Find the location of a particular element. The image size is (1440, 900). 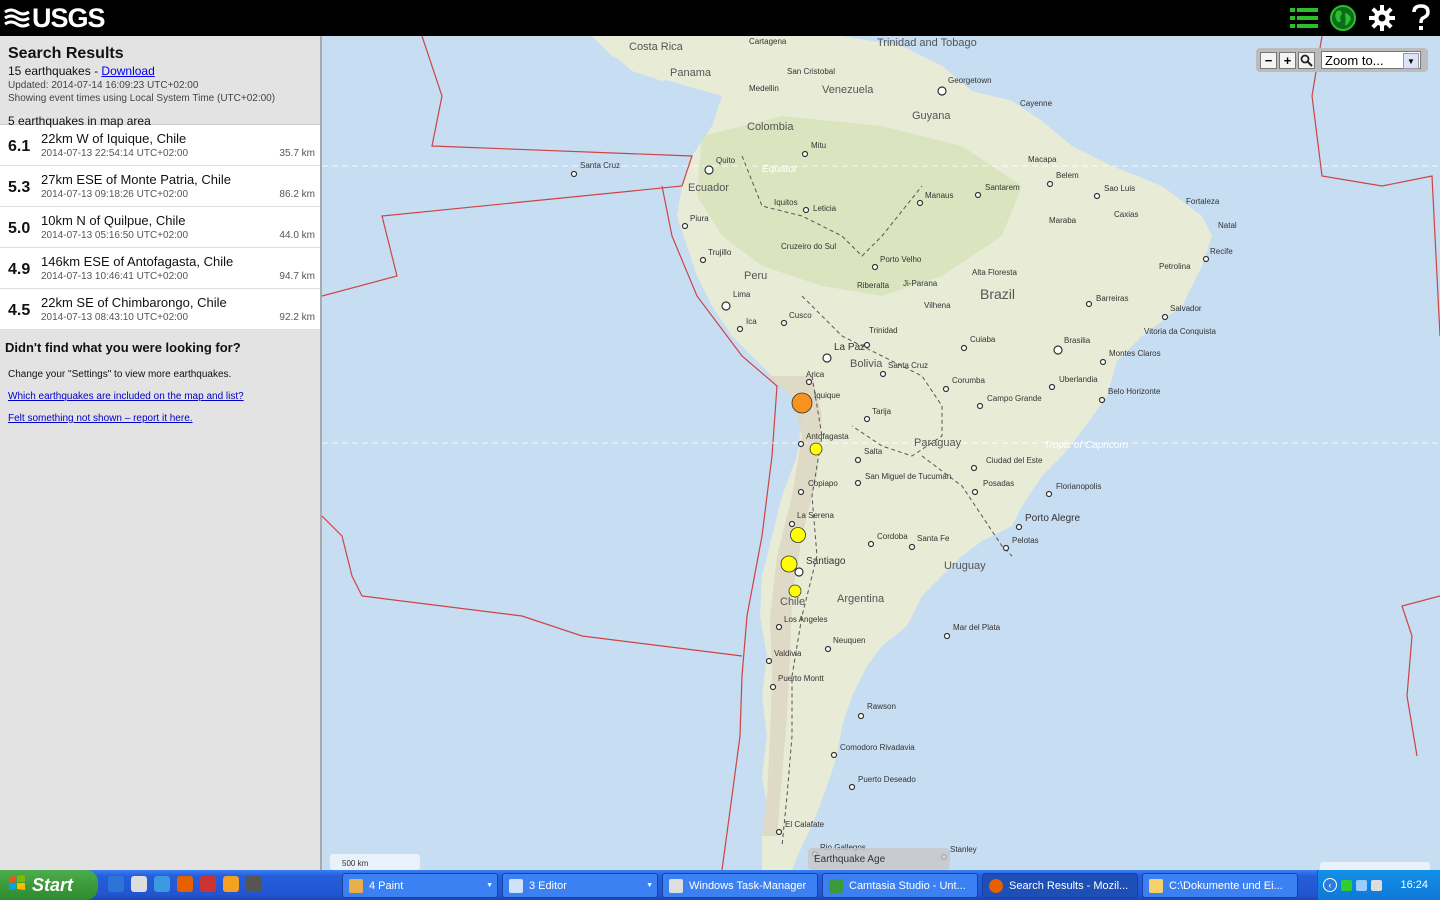

header-bar: USGS is located at coordinates (720, 18).